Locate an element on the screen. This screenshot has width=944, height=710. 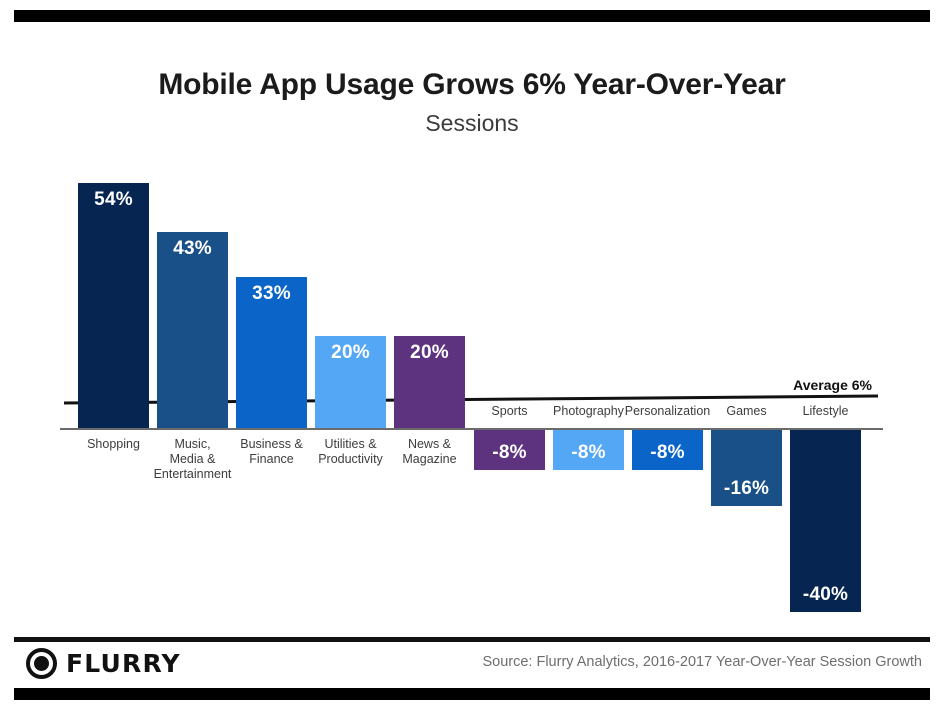
target-circle-icon is located at coordinates (41, 663).